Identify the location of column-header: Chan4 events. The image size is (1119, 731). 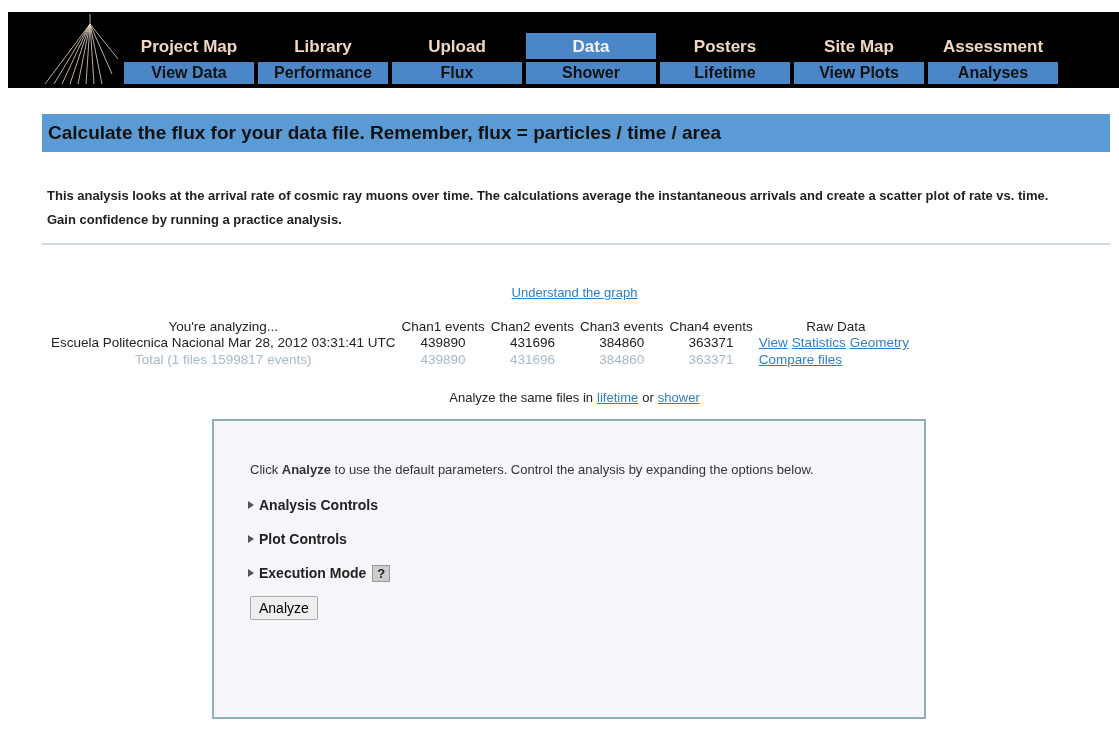
(711, 326).